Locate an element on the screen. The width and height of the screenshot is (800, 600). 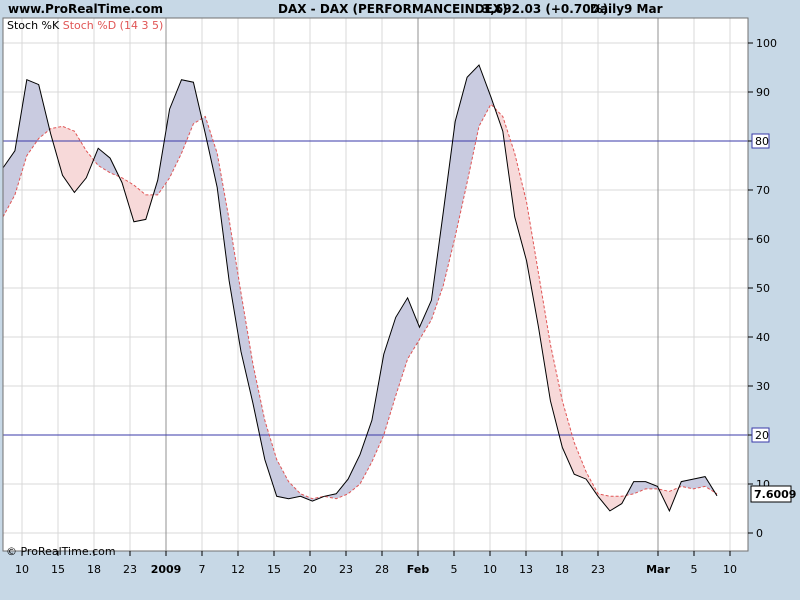
y-tick-label: 80 is located at coordinates (762, 141).